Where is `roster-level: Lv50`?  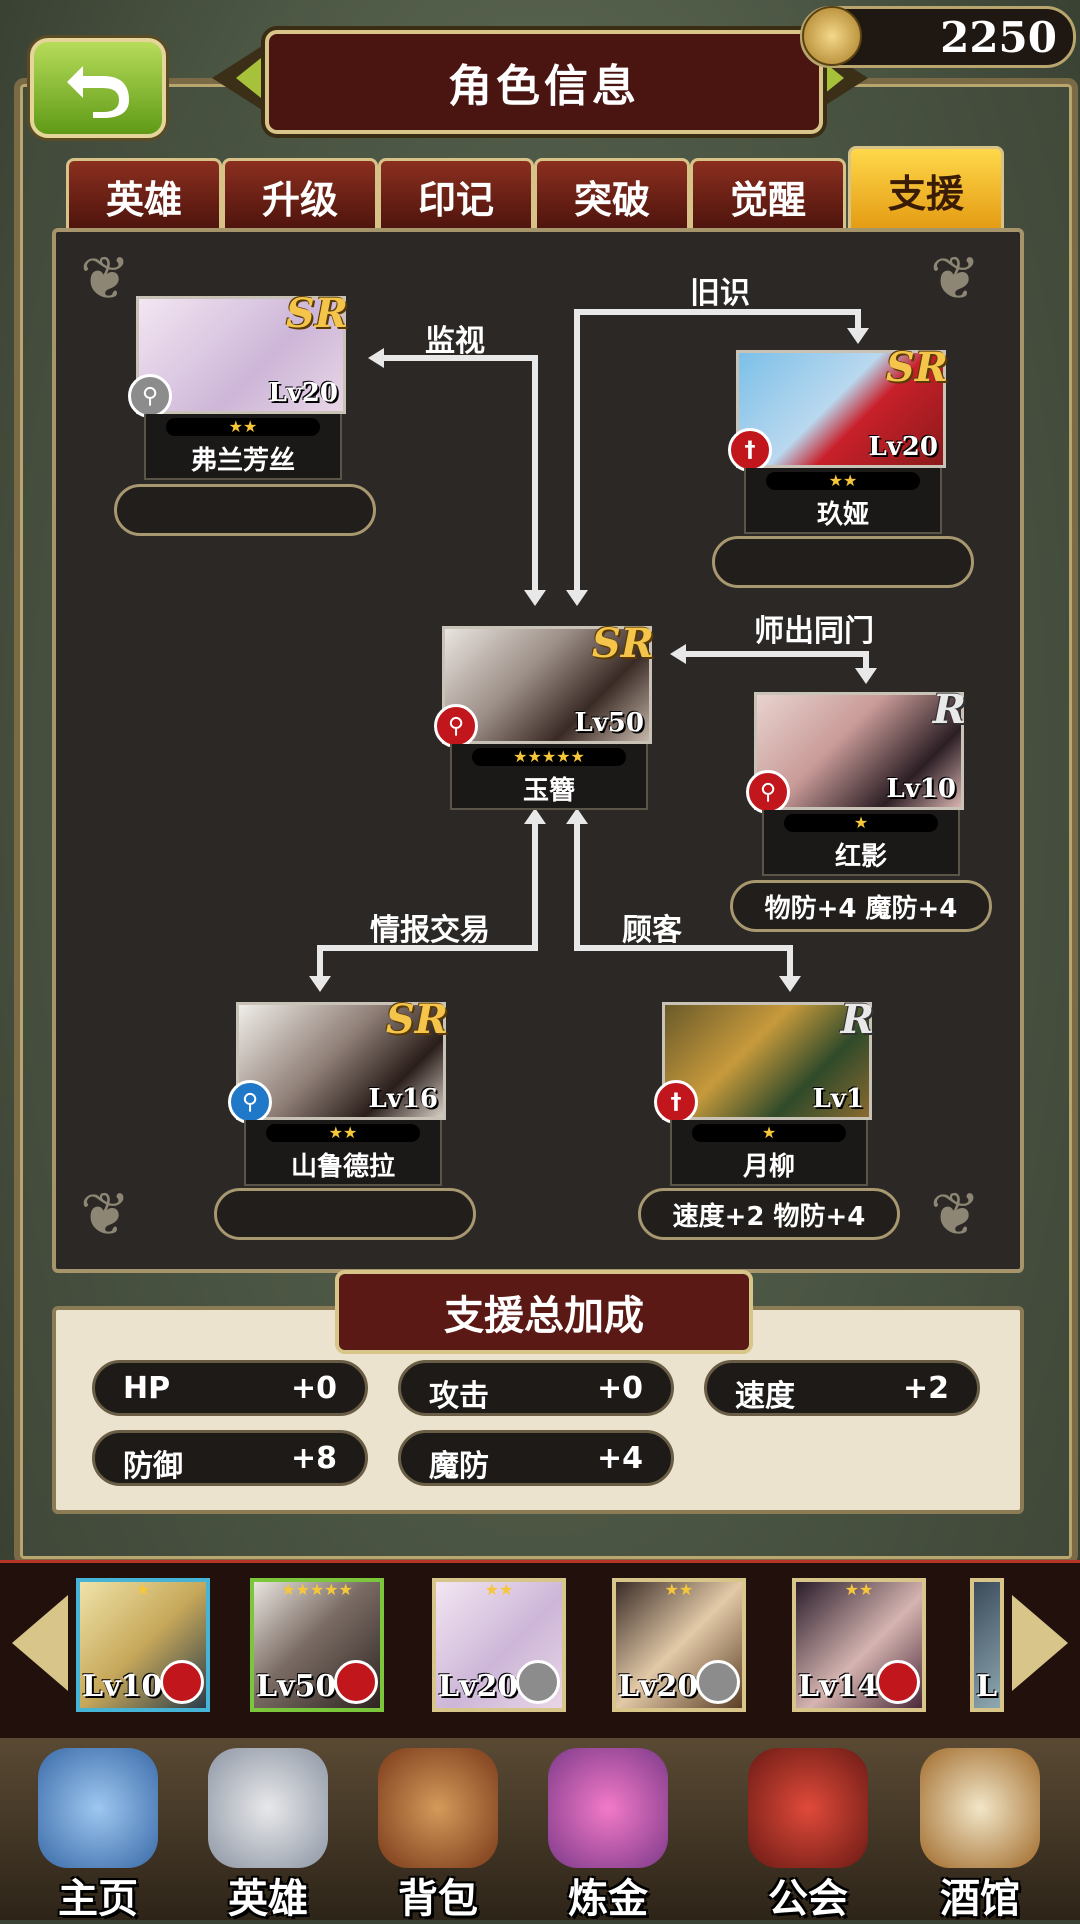 roster-level: Lv50 is located at coordinates (296, 1686).